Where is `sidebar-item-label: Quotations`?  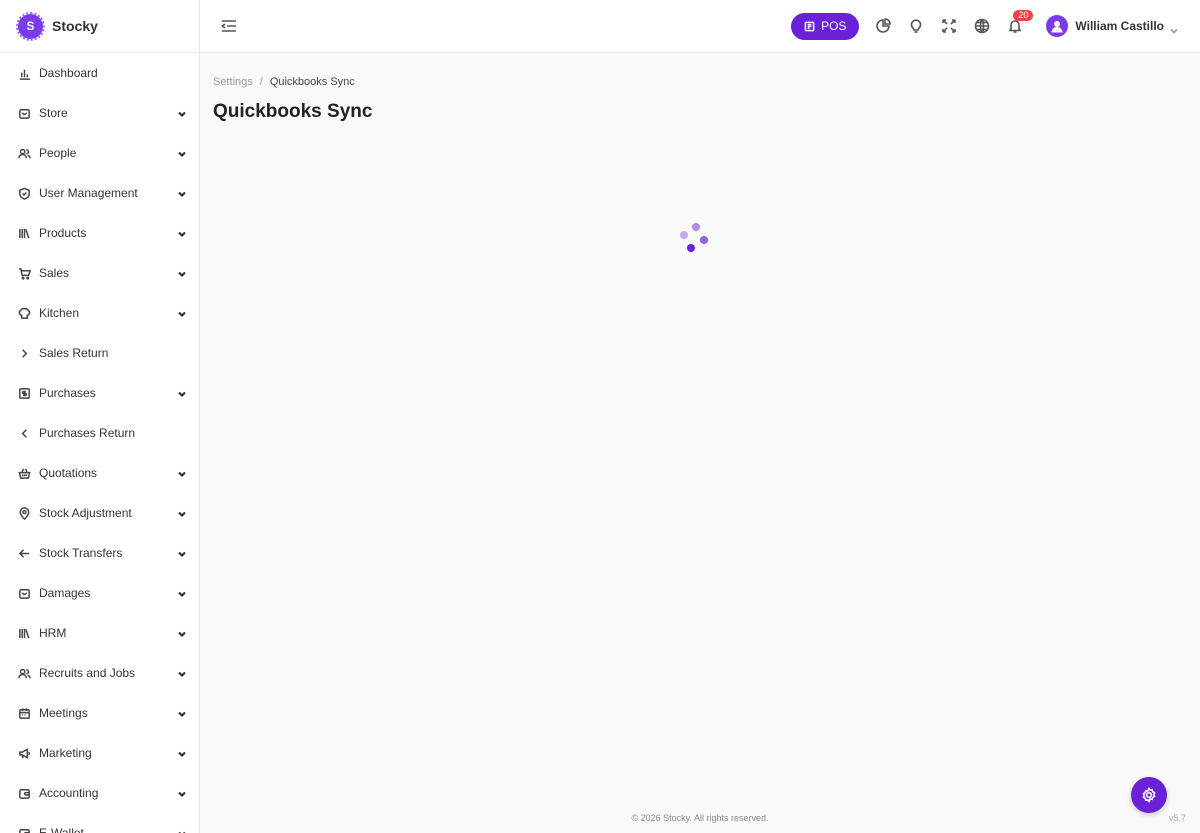 sidebar-item-label: Quotations is located at coordinates (68, 473).